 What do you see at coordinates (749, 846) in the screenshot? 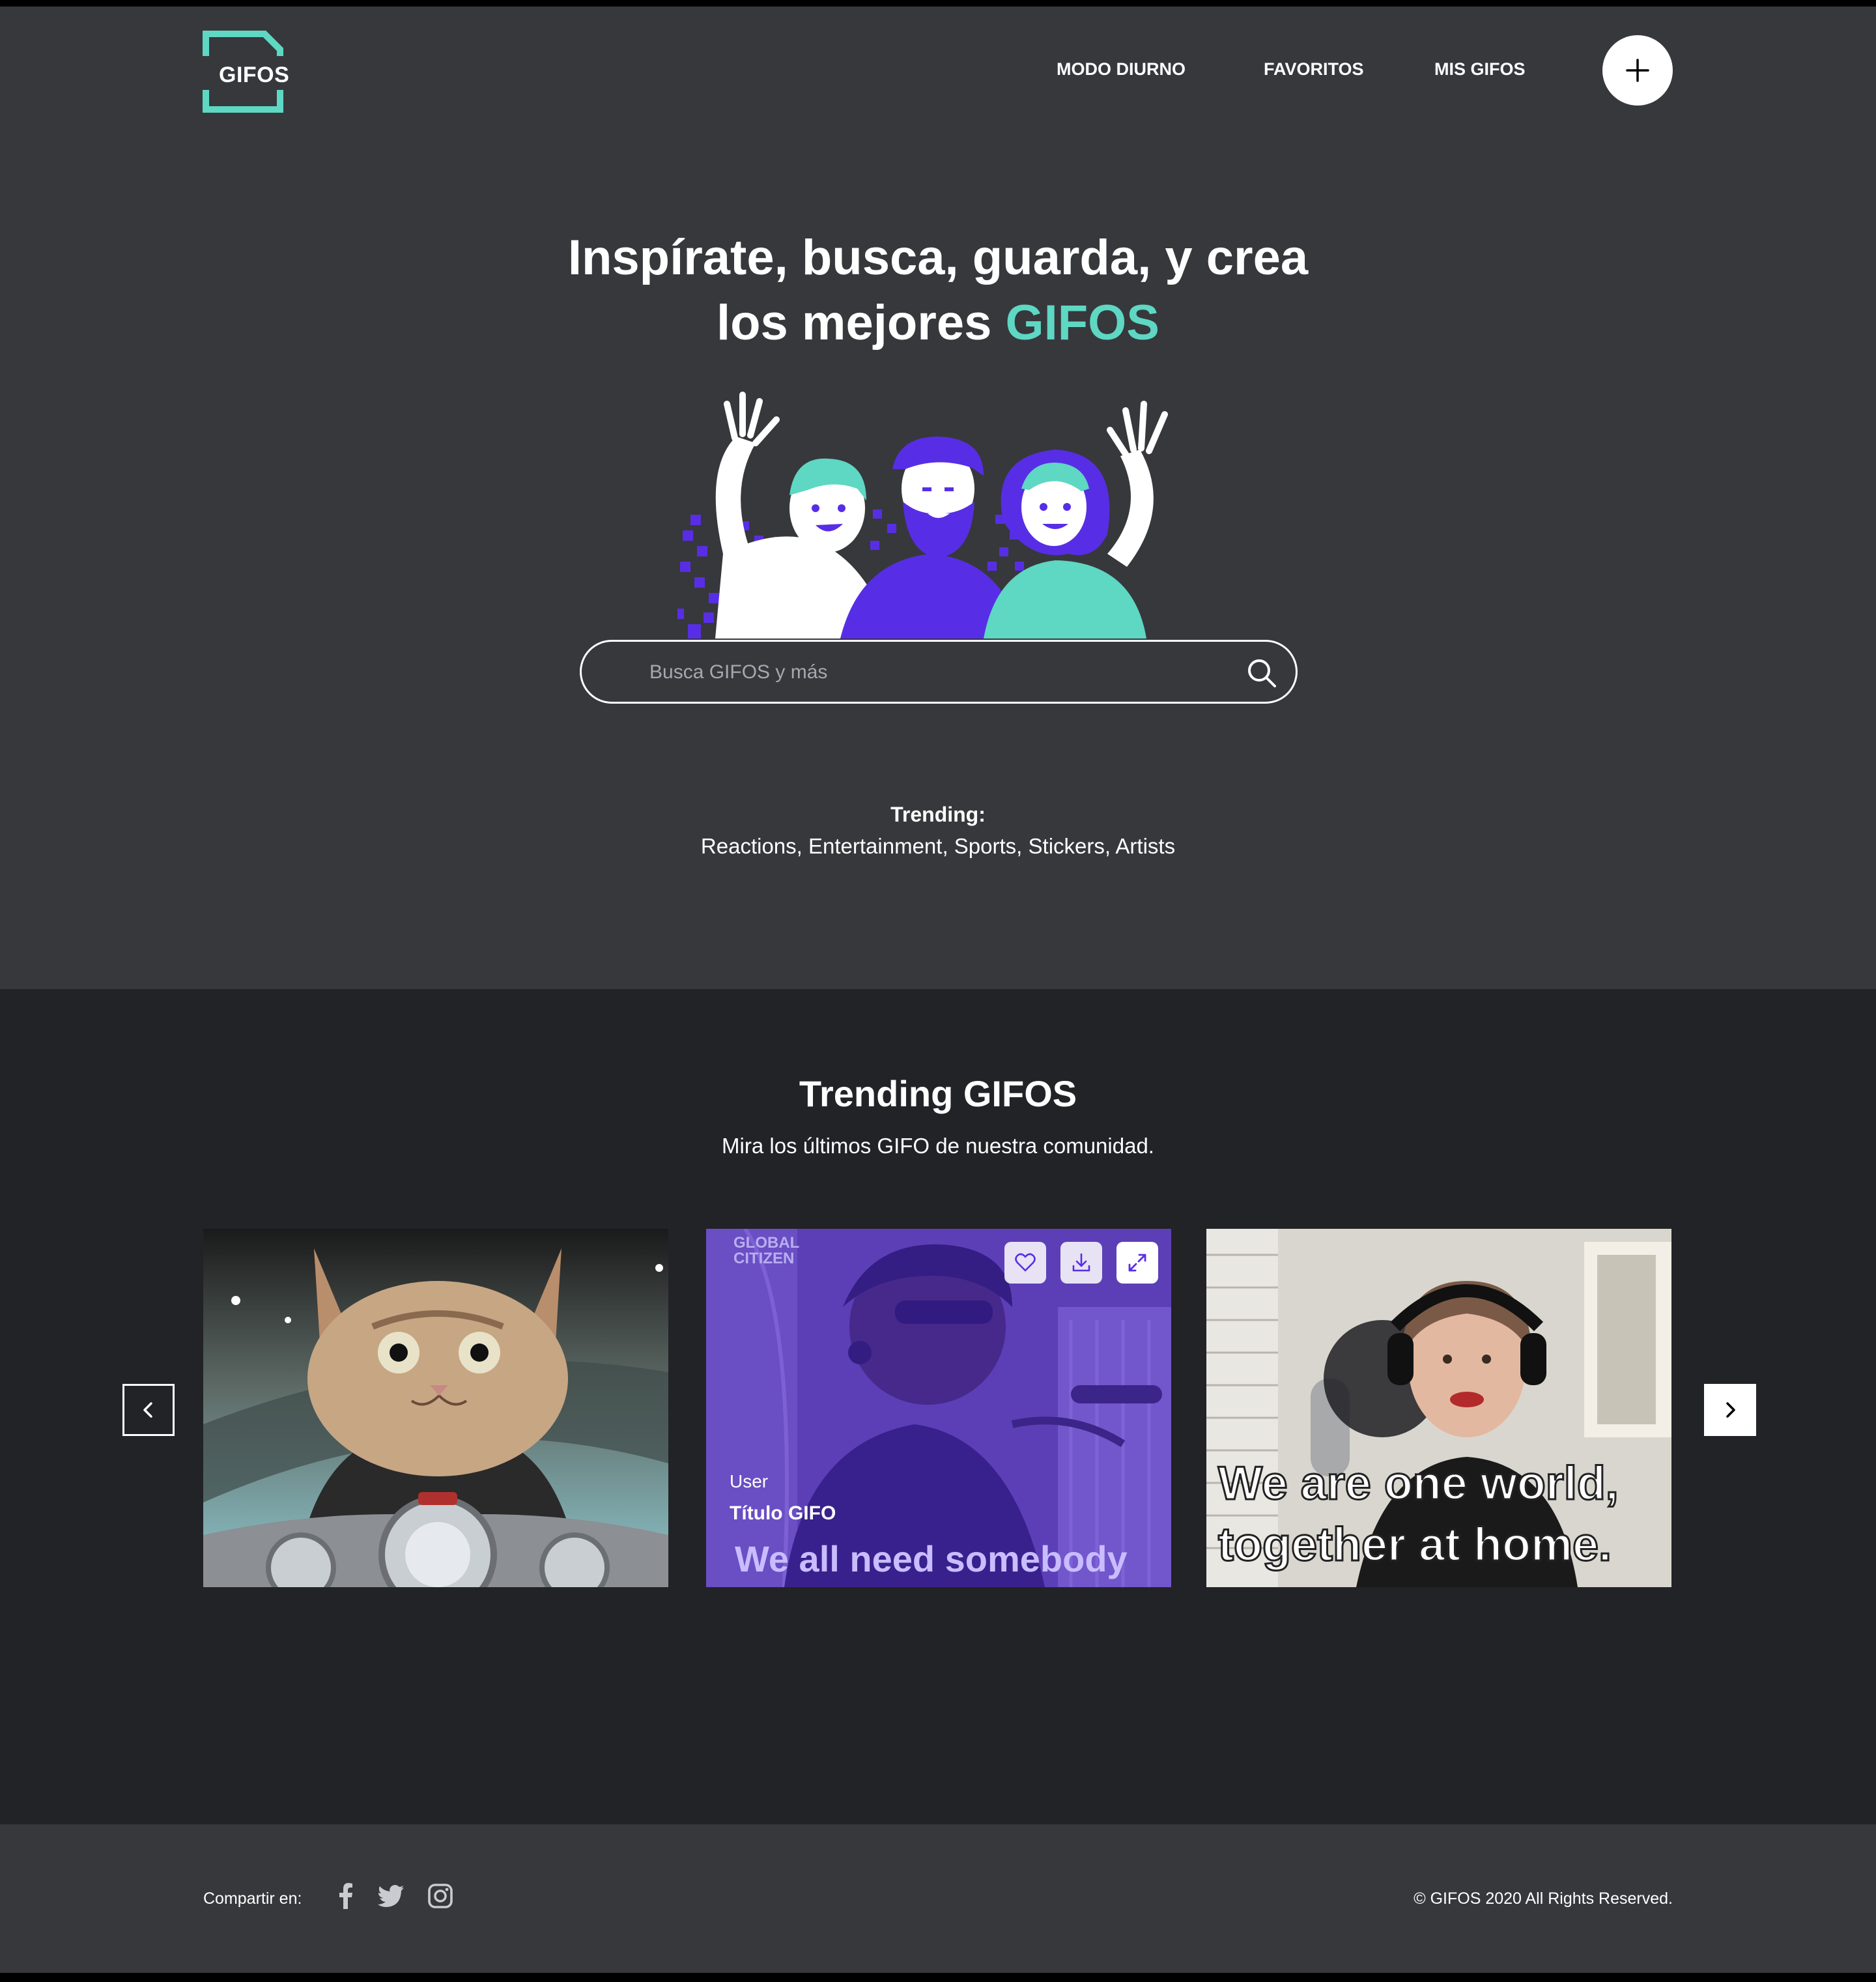
I see `trending-tag-reactions: Reactions` at bounding box center [749, 846].